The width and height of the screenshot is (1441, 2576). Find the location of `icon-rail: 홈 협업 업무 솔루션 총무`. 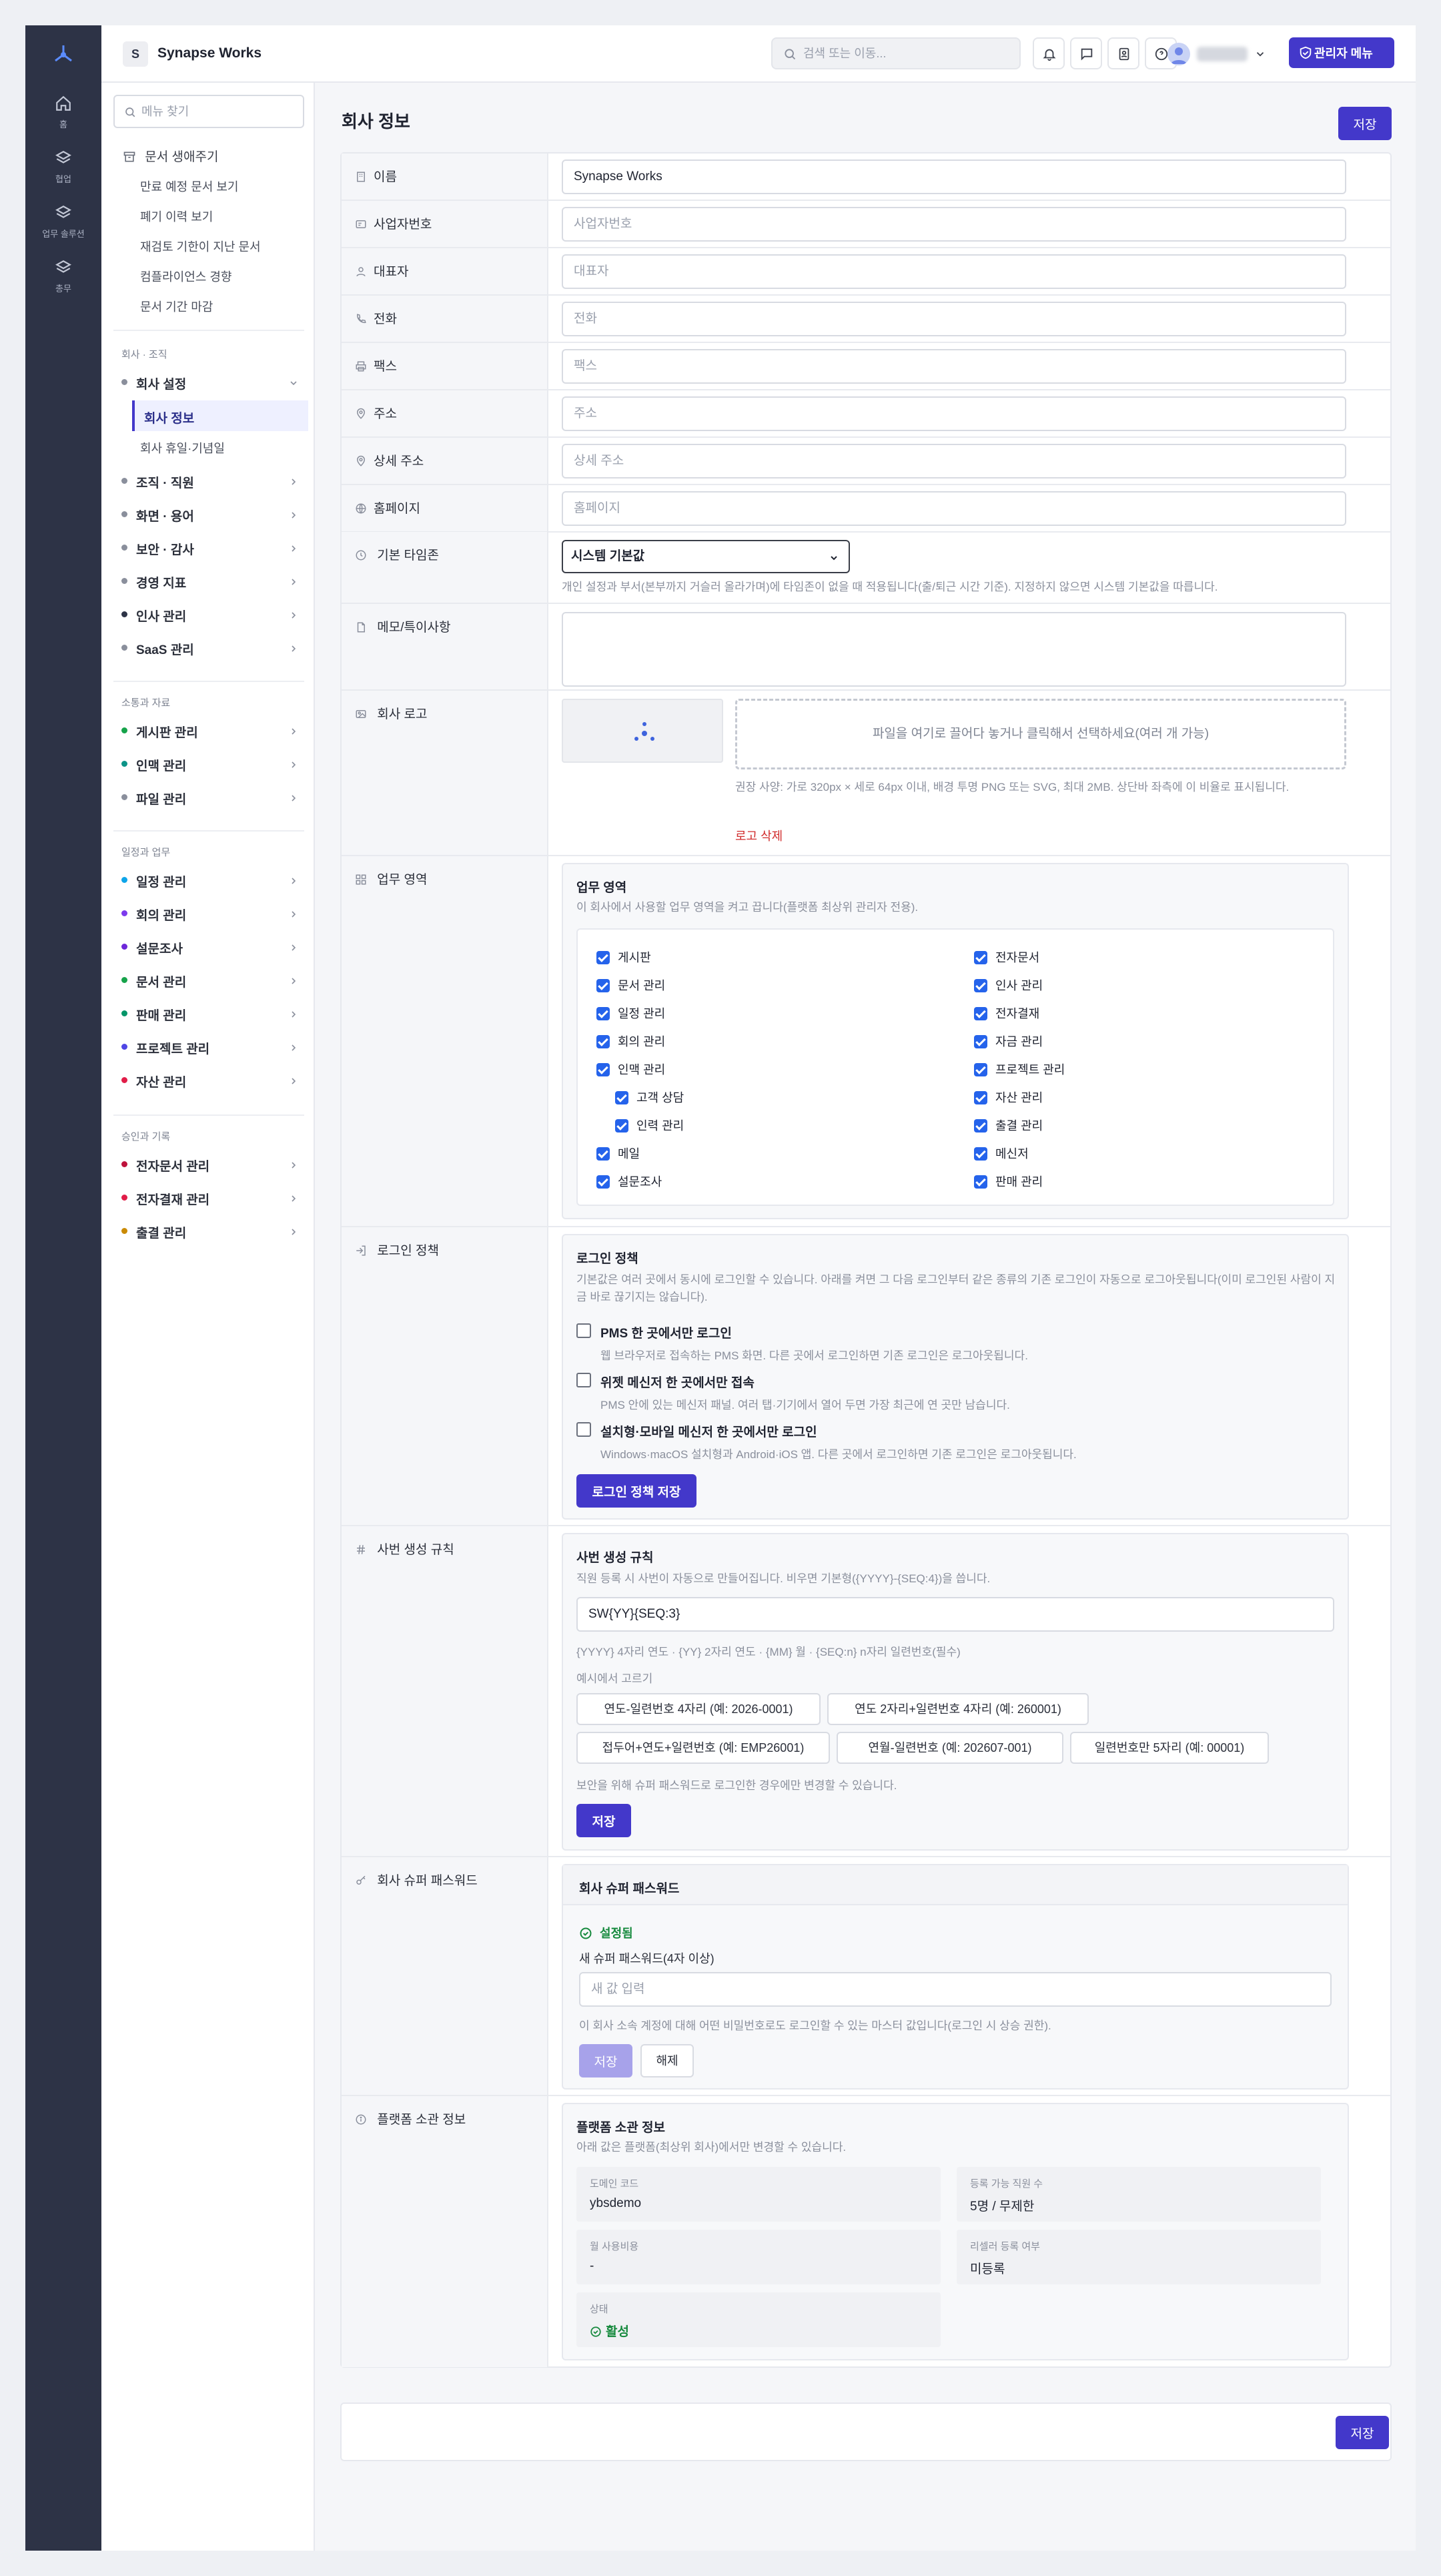

icon-rail: 홈 협업 업무 솔루션 총무 is located at coordinates (63, 1288).